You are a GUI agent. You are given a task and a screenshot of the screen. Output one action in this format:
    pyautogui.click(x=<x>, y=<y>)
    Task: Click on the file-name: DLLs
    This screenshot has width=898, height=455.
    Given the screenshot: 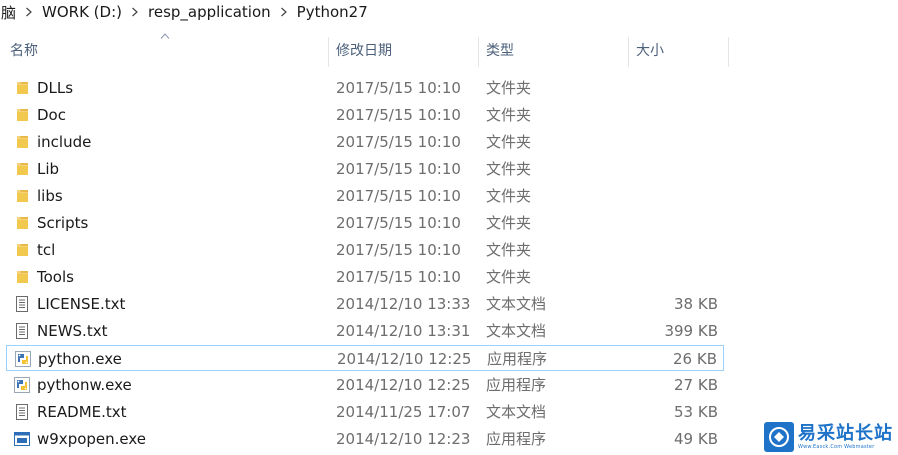 What is the action you would take?
    pyautogui.click(x=55, y=88)
    